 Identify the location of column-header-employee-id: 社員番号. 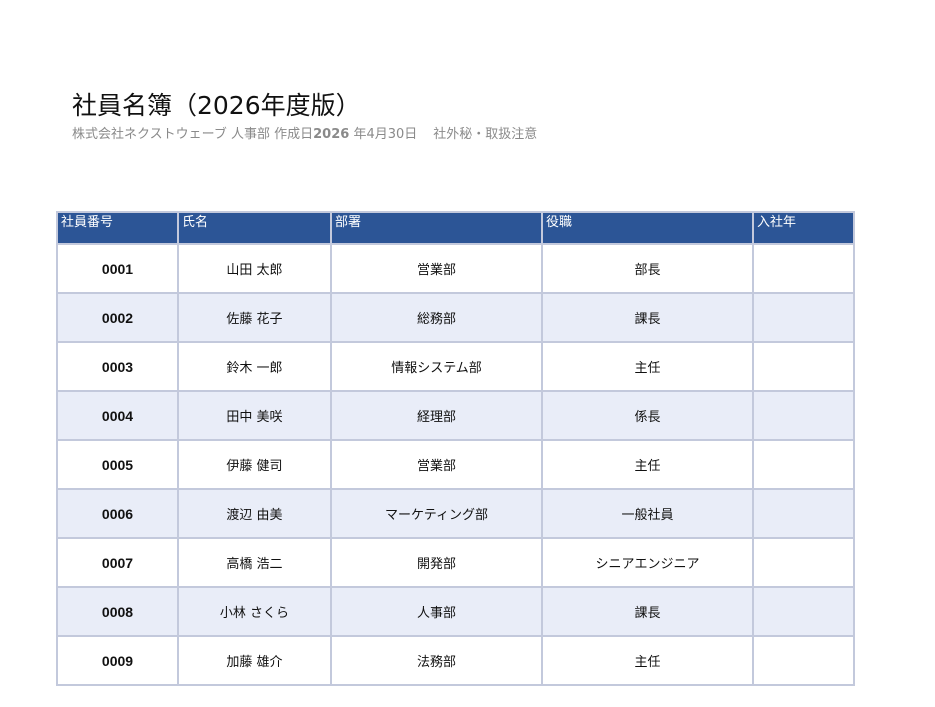
(117, 228).